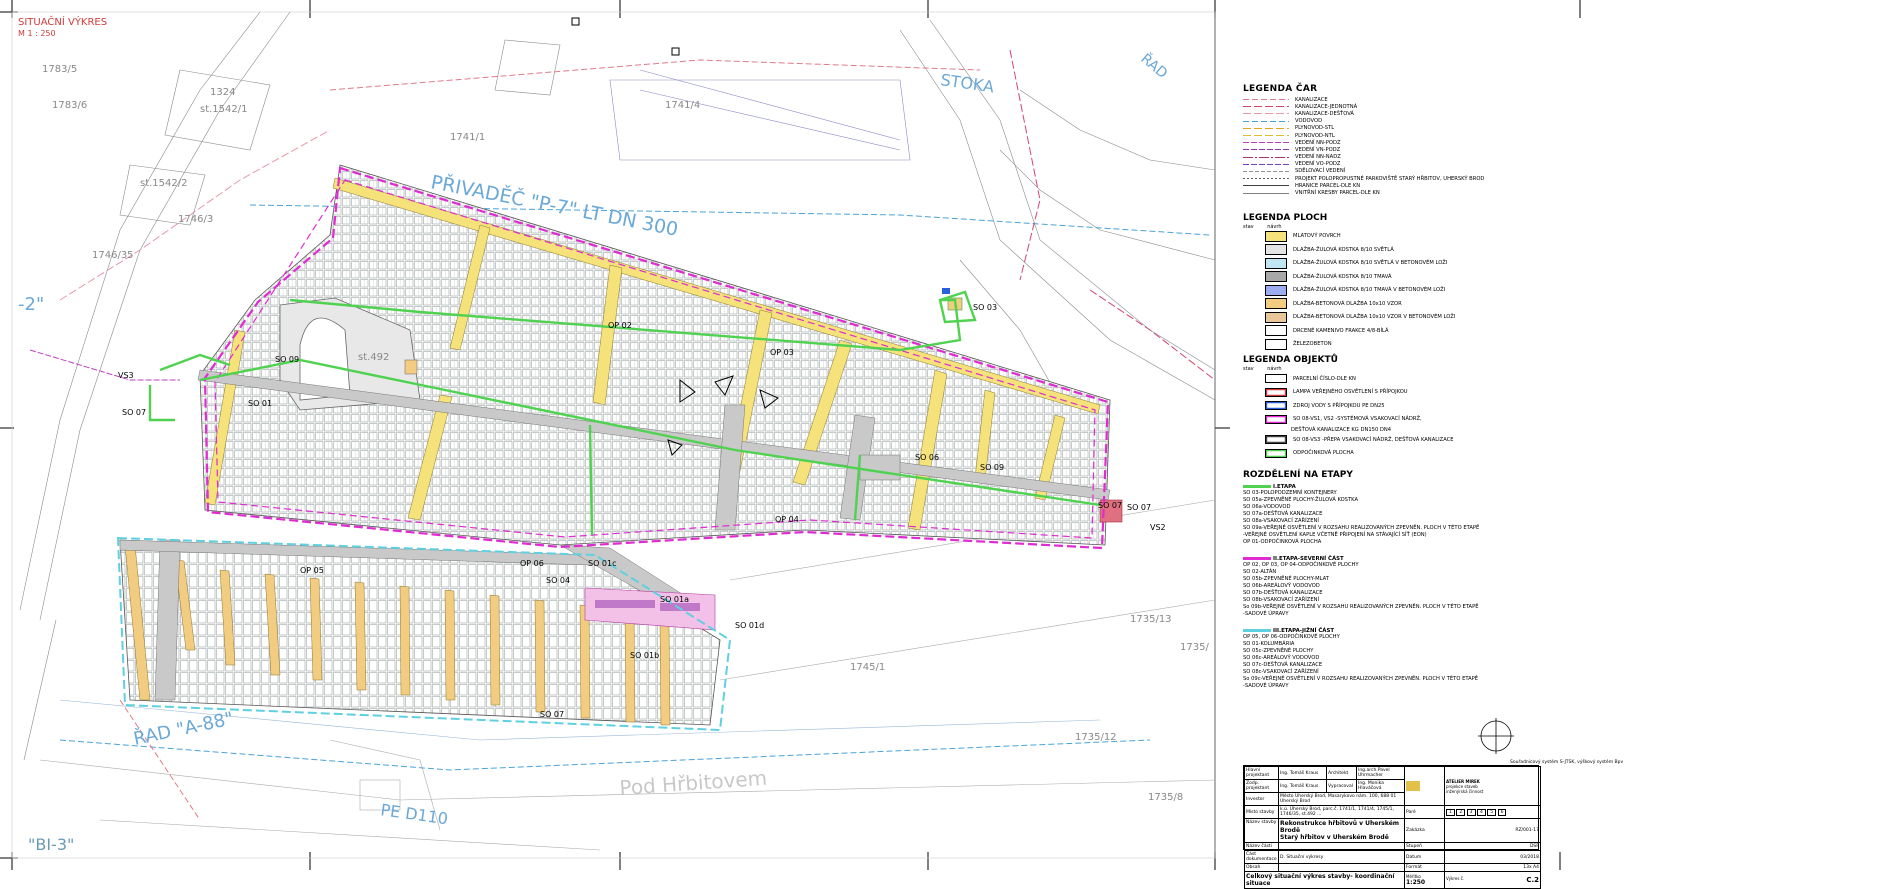 The width and height of the screenshot is (1891, 889). Describe the element at coordinates (1311, 99) in the screenshot. I see `legend-line-label: KANALIZACE` at that location.